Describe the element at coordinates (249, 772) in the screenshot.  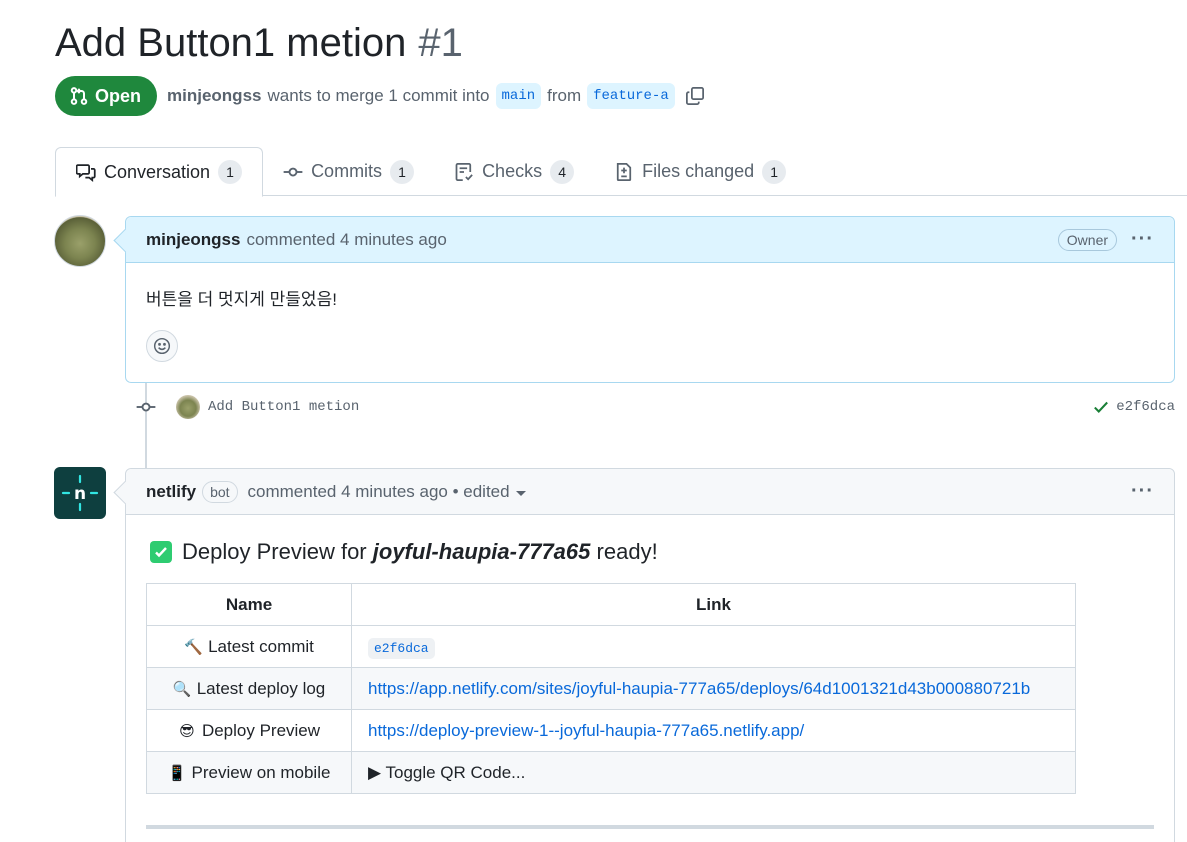
I see `table-cell-name: 📱 Preview on mobile` at that location.